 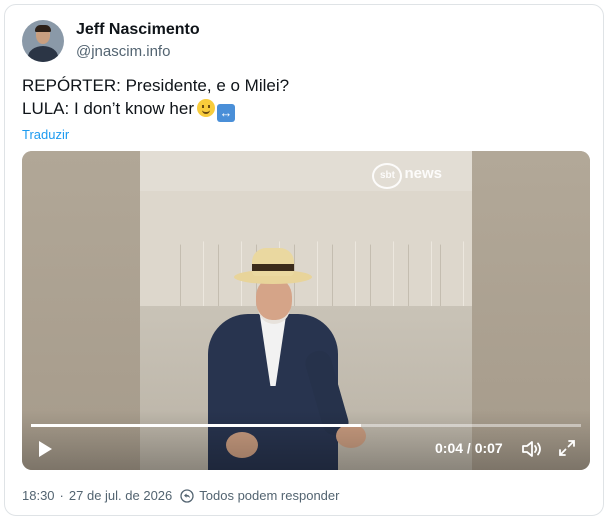 What do you see at coordinates (273, 262) in the screenshot?
I see `hat-crown` at bounding box center [273, 262].